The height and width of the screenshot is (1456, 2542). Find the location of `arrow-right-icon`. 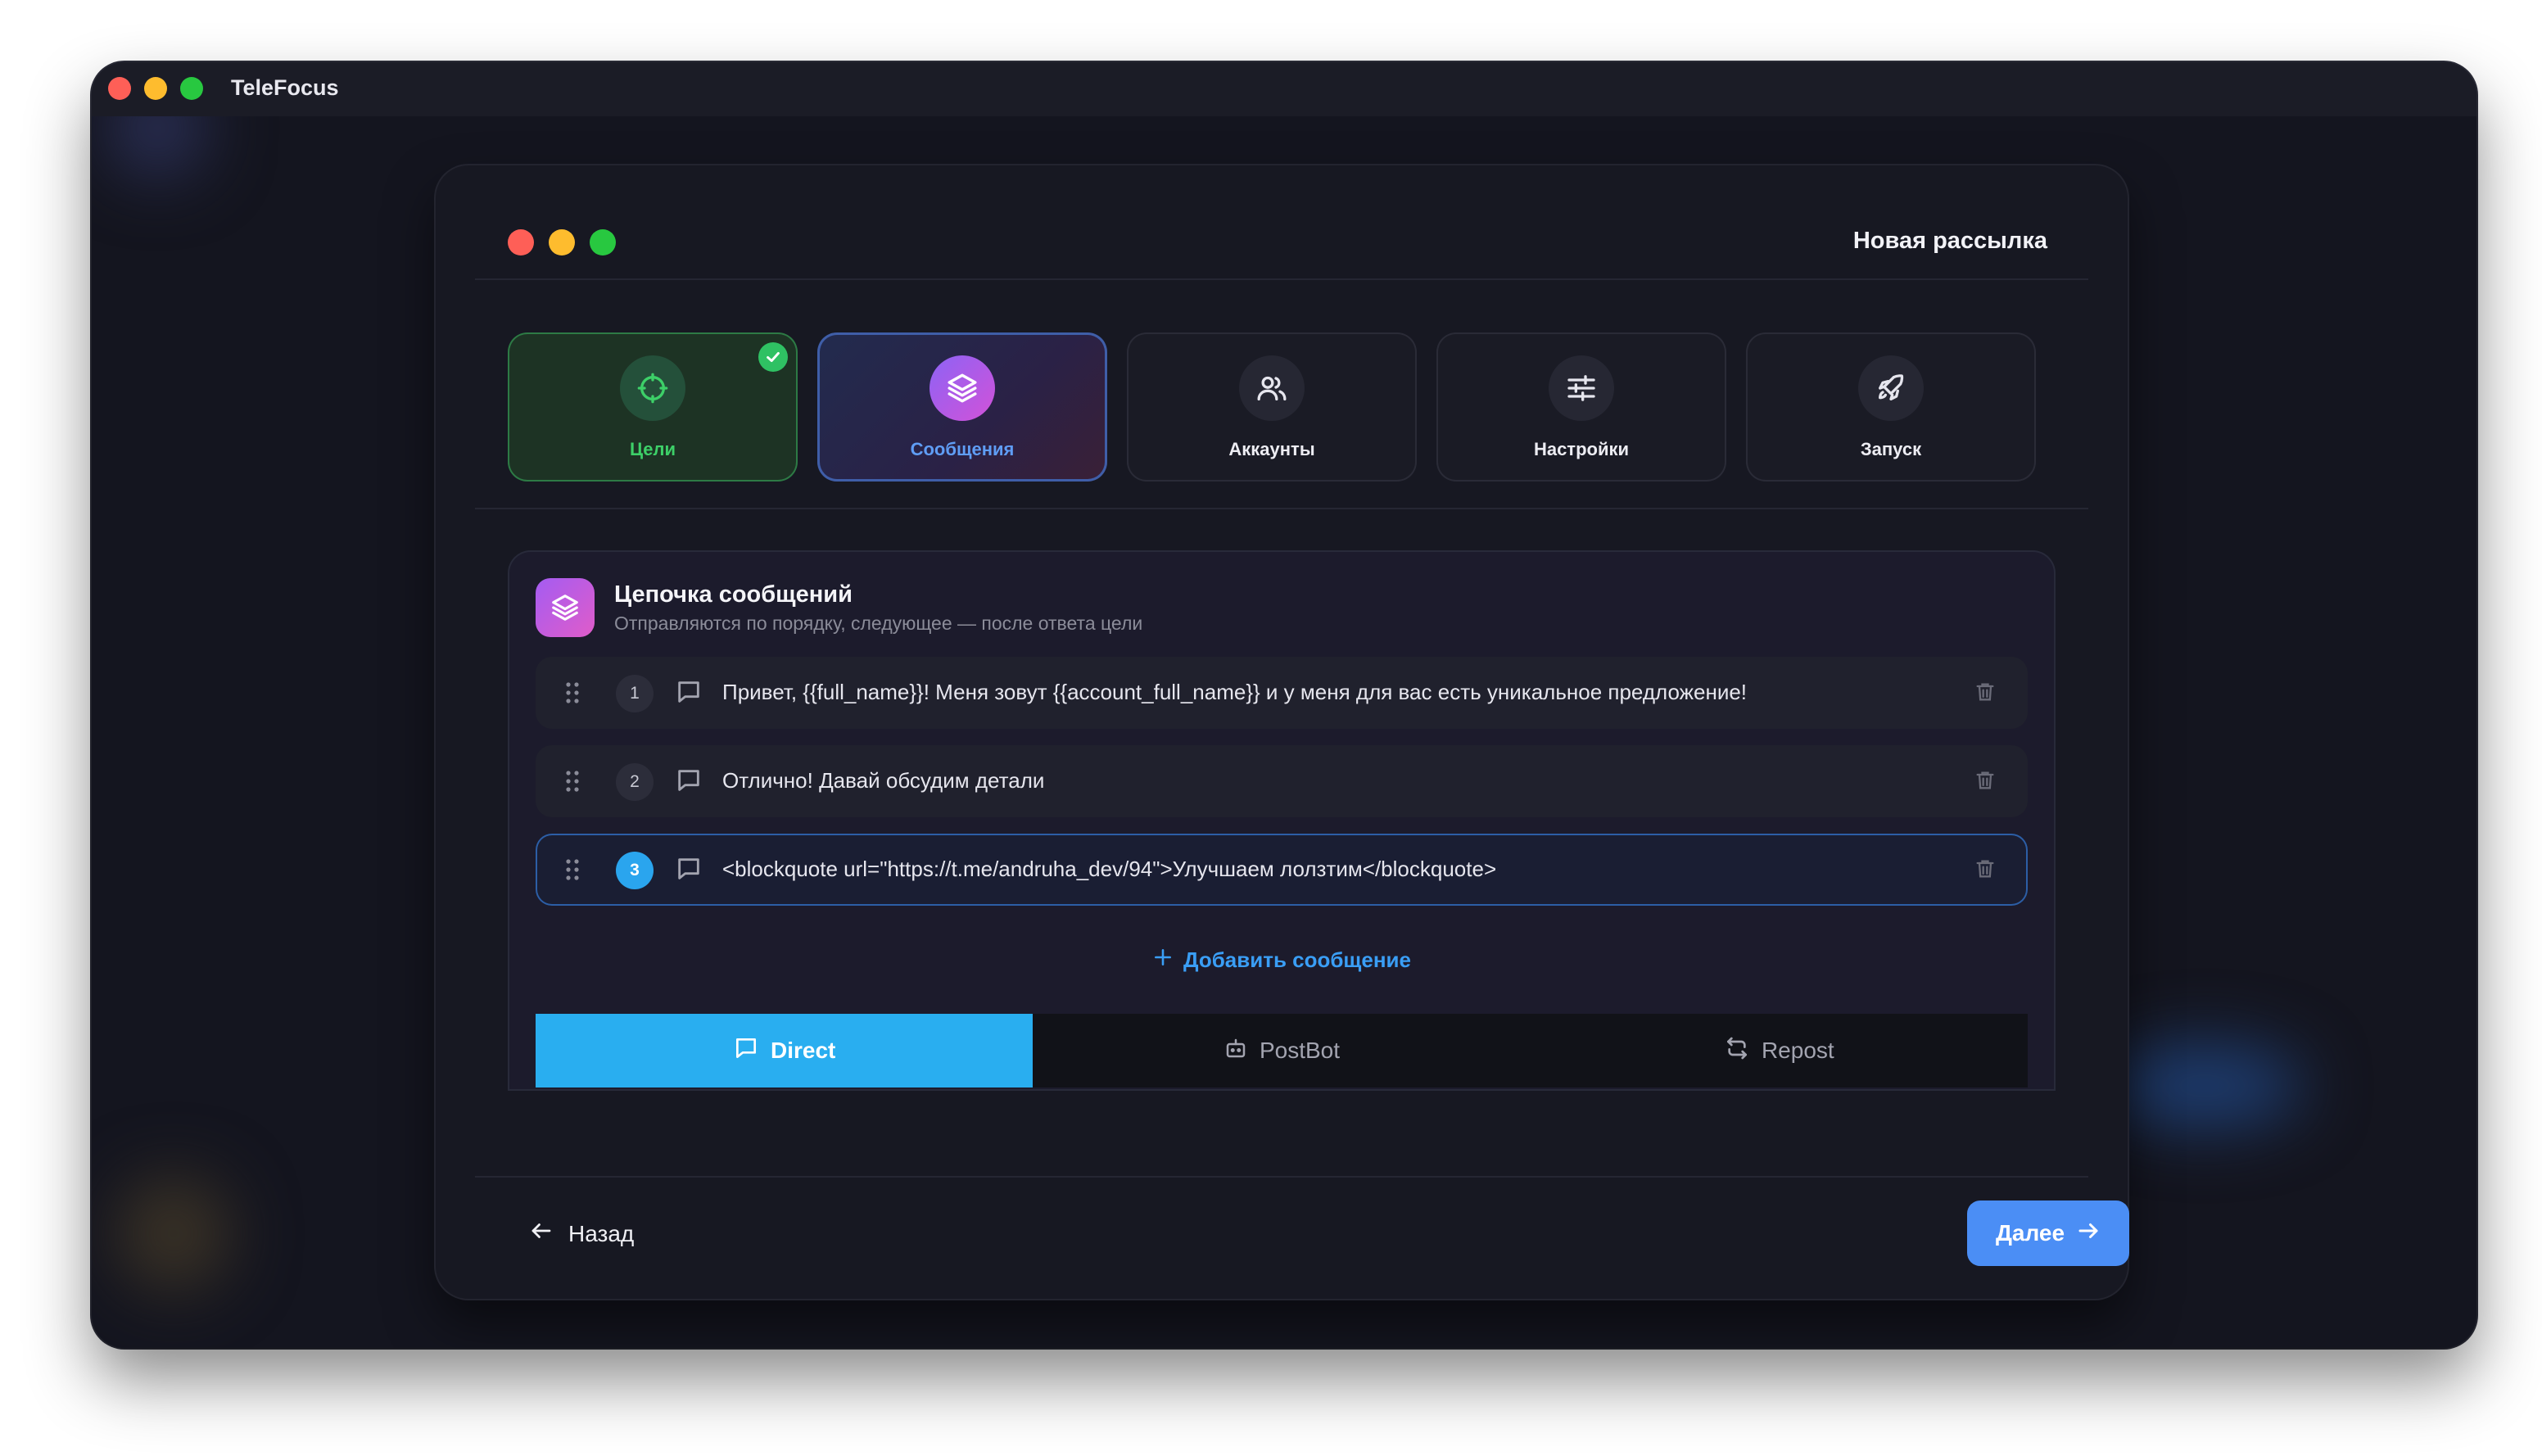

arrow-right-icon is located at coordinates (2088, 1234).